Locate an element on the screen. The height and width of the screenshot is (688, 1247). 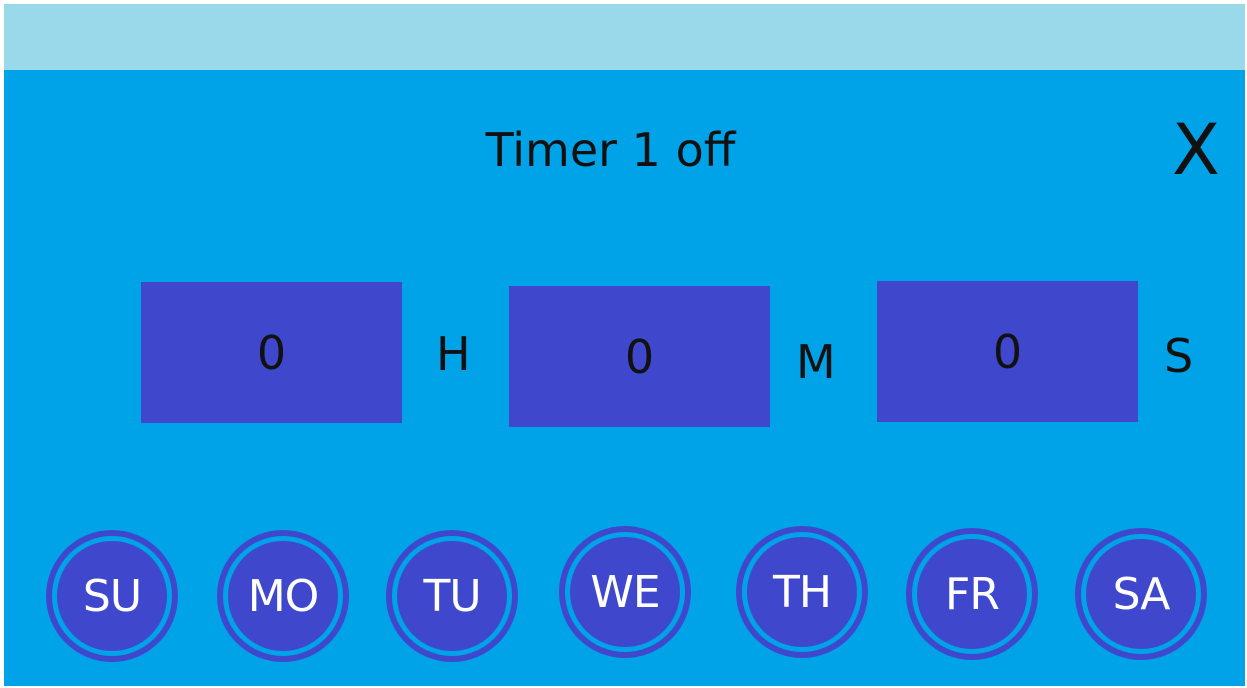
day-button-we: WE is located at coordinates (625, 592).